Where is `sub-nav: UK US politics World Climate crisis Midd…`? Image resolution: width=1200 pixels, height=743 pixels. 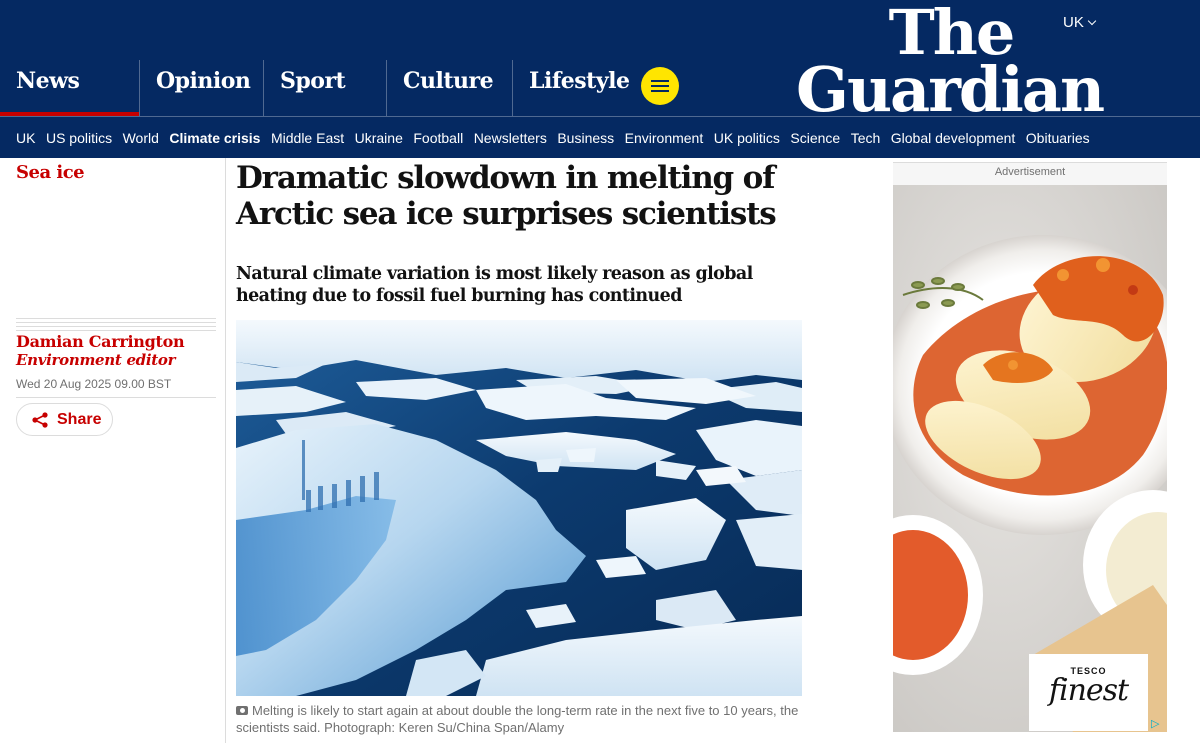 sub-nav: UK US politics World Climate crisis Midd… is located at coordinates (600, 137).